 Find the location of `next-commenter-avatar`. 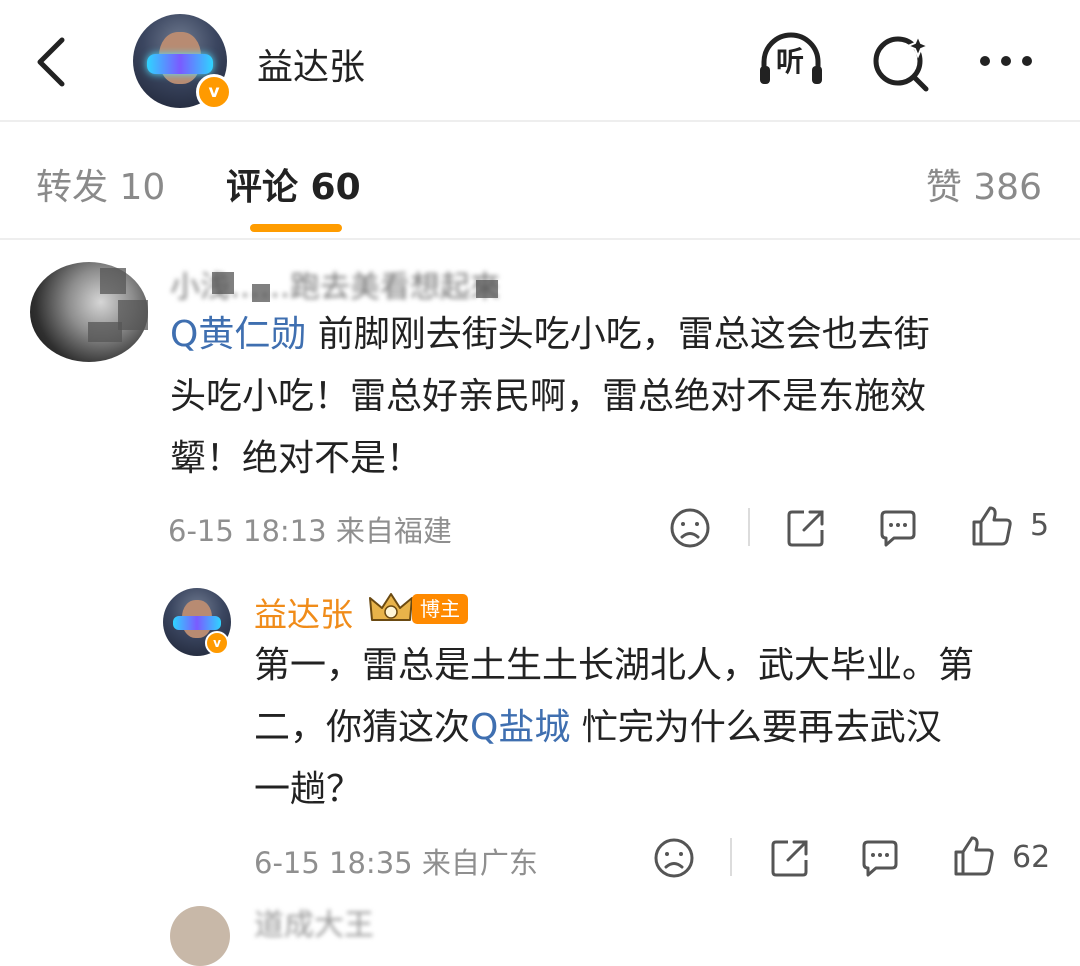

next-commenter-avatar is located at coordinates (200, 936).